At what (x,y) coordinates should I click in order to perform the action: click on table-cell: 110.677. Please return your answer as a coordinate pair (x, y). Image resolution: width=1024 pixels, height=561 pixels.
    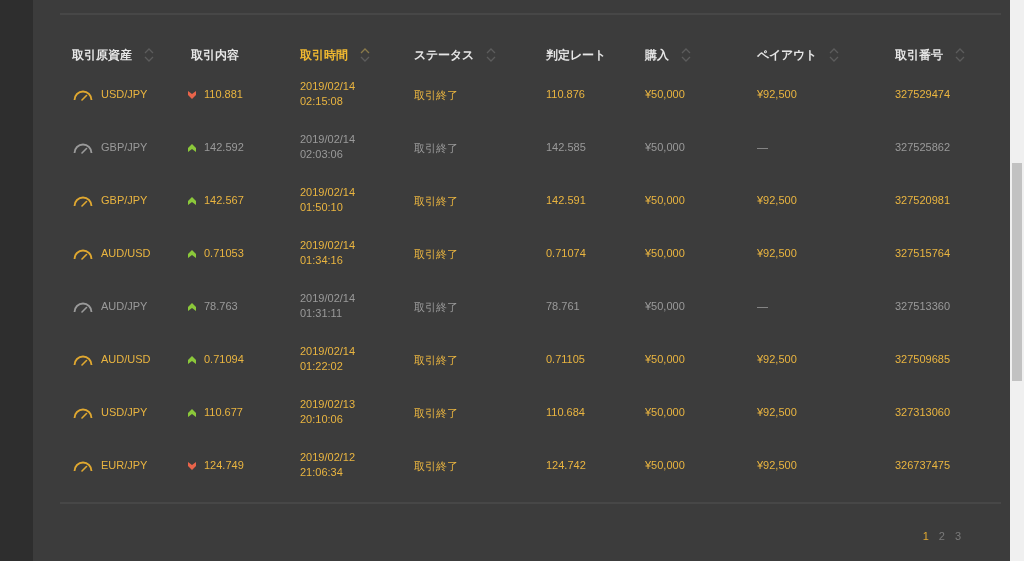
    Looking at the image, I should click on (223, 412).